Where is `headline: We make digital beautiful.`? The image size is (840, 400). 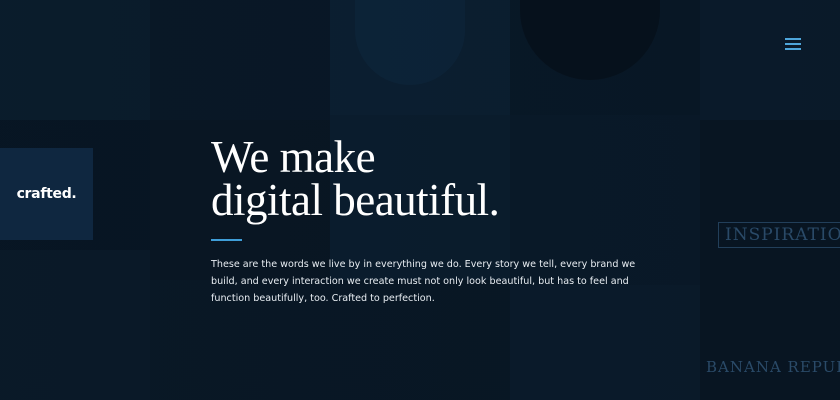
headline: We make digital beautiful. is located at coordinates (431, 178).